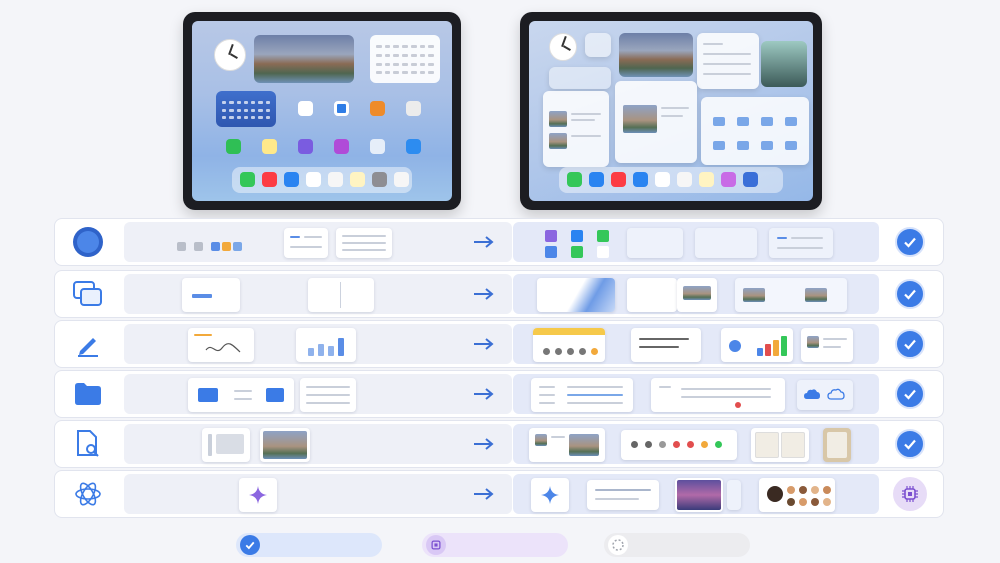  I want to click on podcasts-app-icon, so click(341, 146).